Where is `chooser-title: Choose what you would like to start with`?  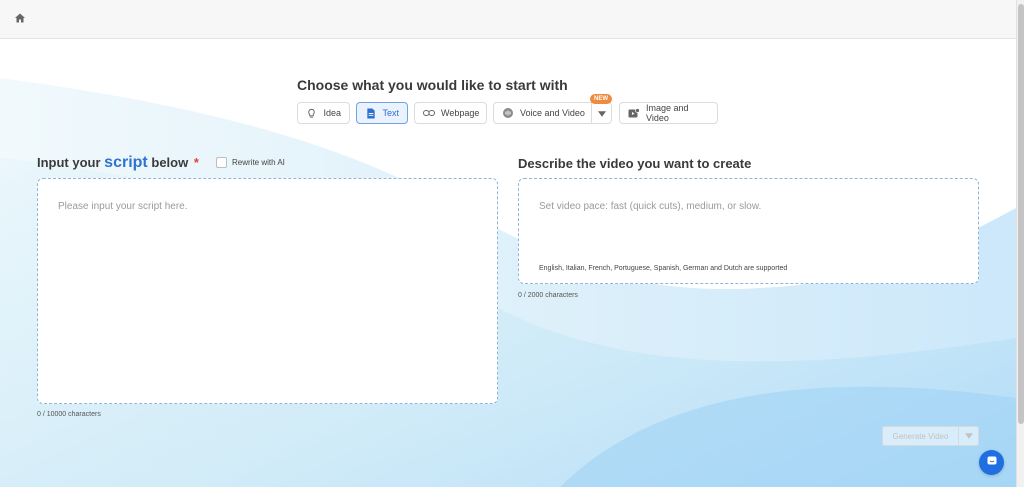 chooser-title: Choose what you would like to start with is located at coordinates (432, 85).